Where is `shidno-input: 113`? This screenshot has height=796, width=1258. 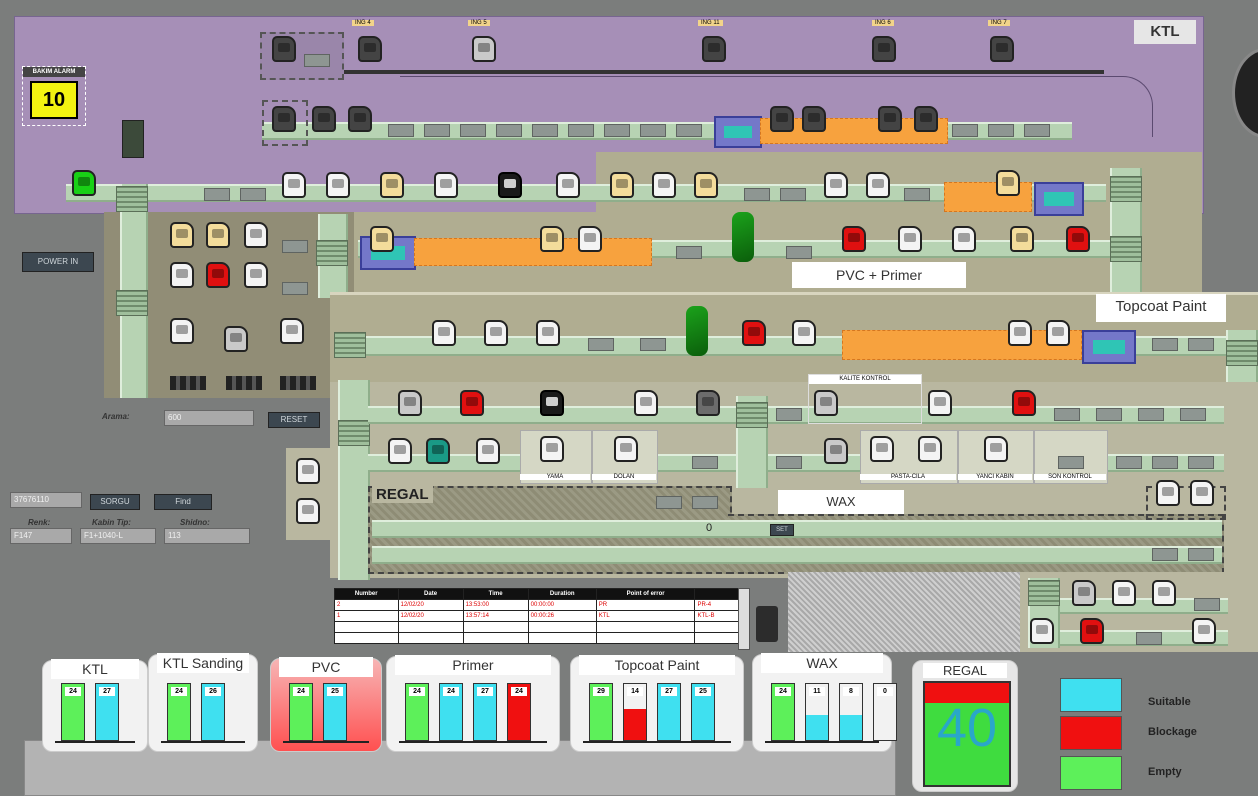 shidno-input: 113 is located at coordinates (207, 536).